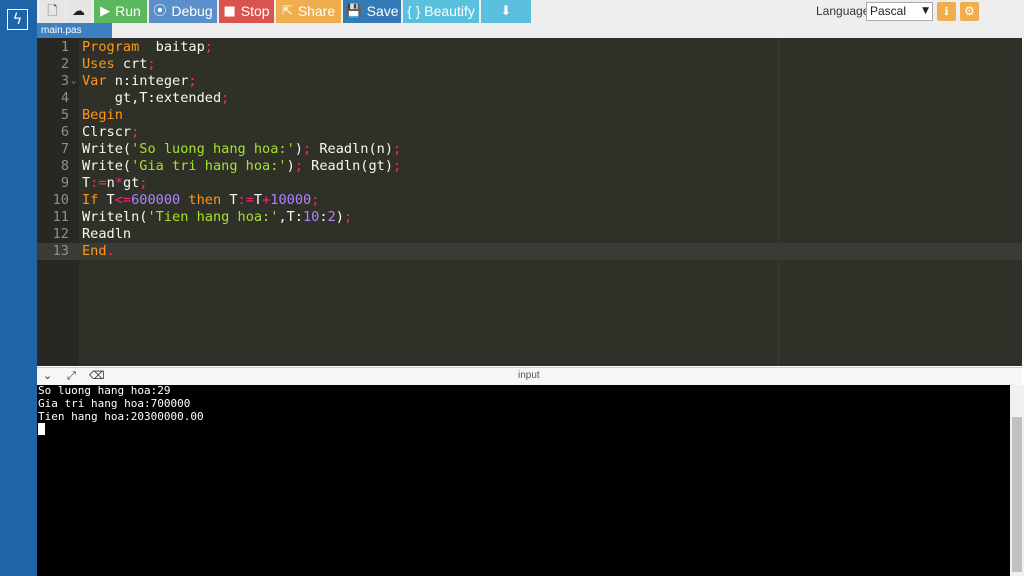 The width and height of the screenshot is (1024, 576). I want to click on line-number: 5, so click(64, 115).